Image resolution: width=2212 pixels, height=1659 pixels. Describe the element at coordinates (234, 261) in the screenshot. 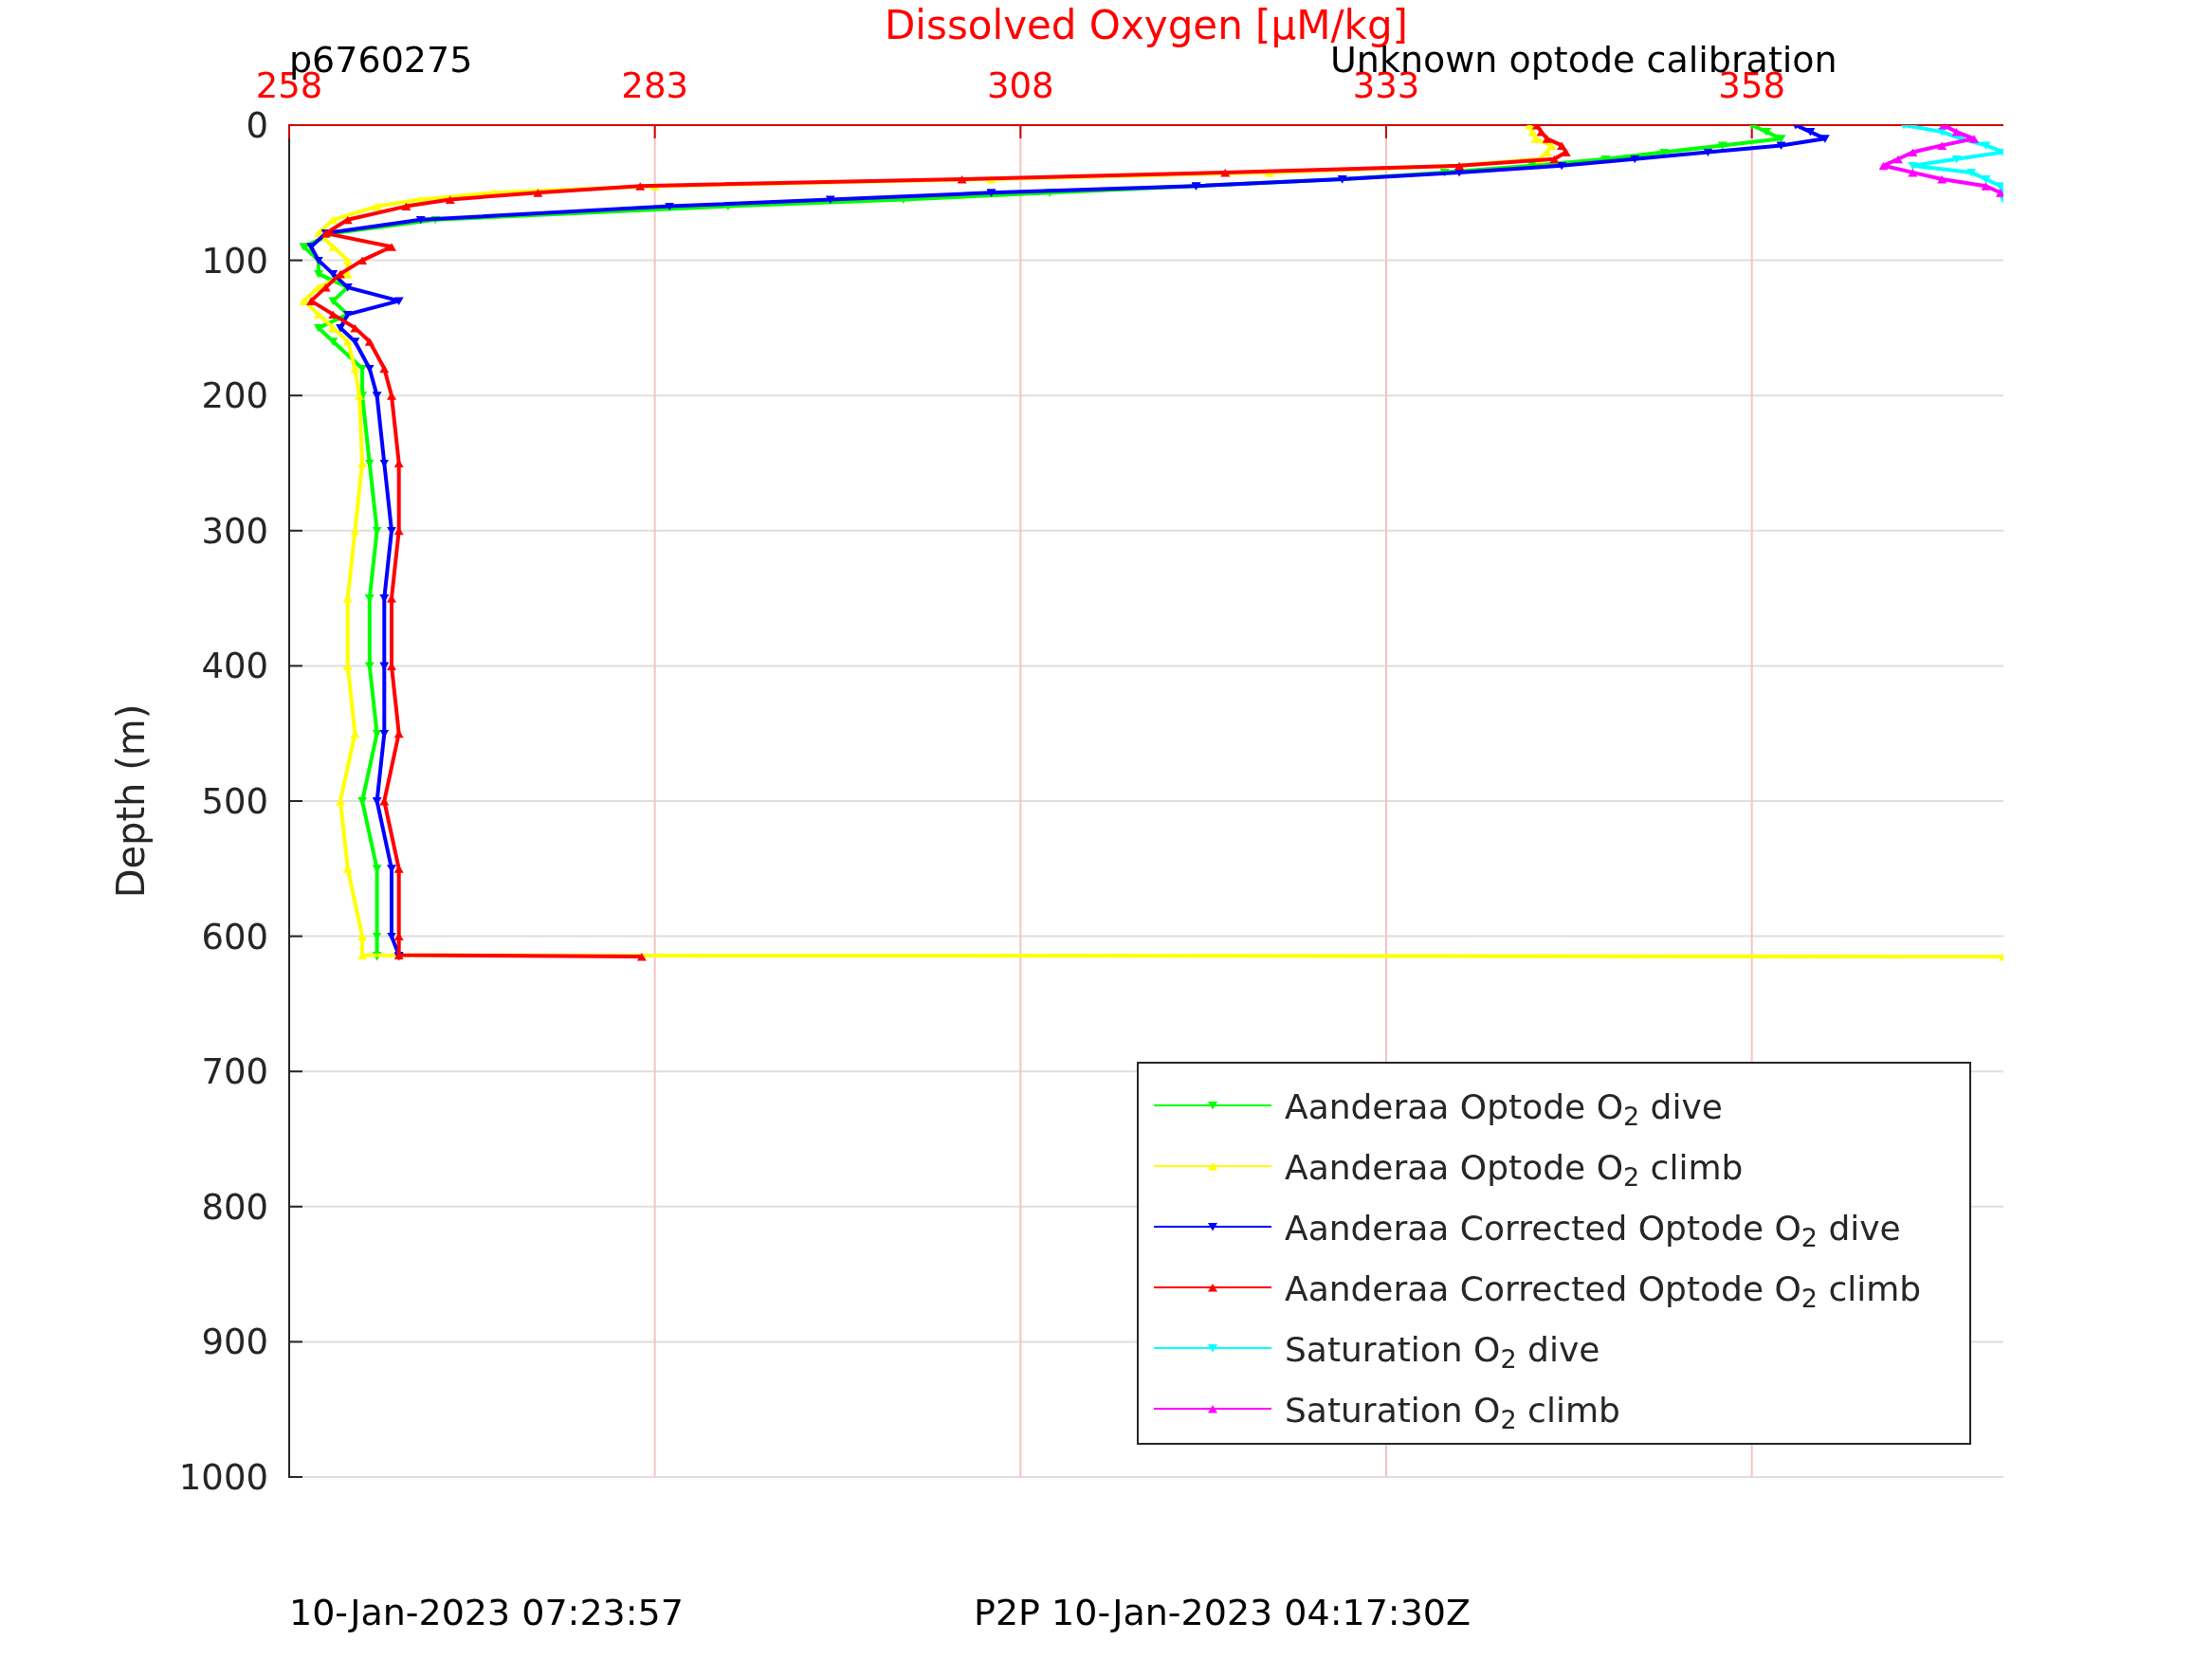

I see `axis-tick-label: 100` at that location.